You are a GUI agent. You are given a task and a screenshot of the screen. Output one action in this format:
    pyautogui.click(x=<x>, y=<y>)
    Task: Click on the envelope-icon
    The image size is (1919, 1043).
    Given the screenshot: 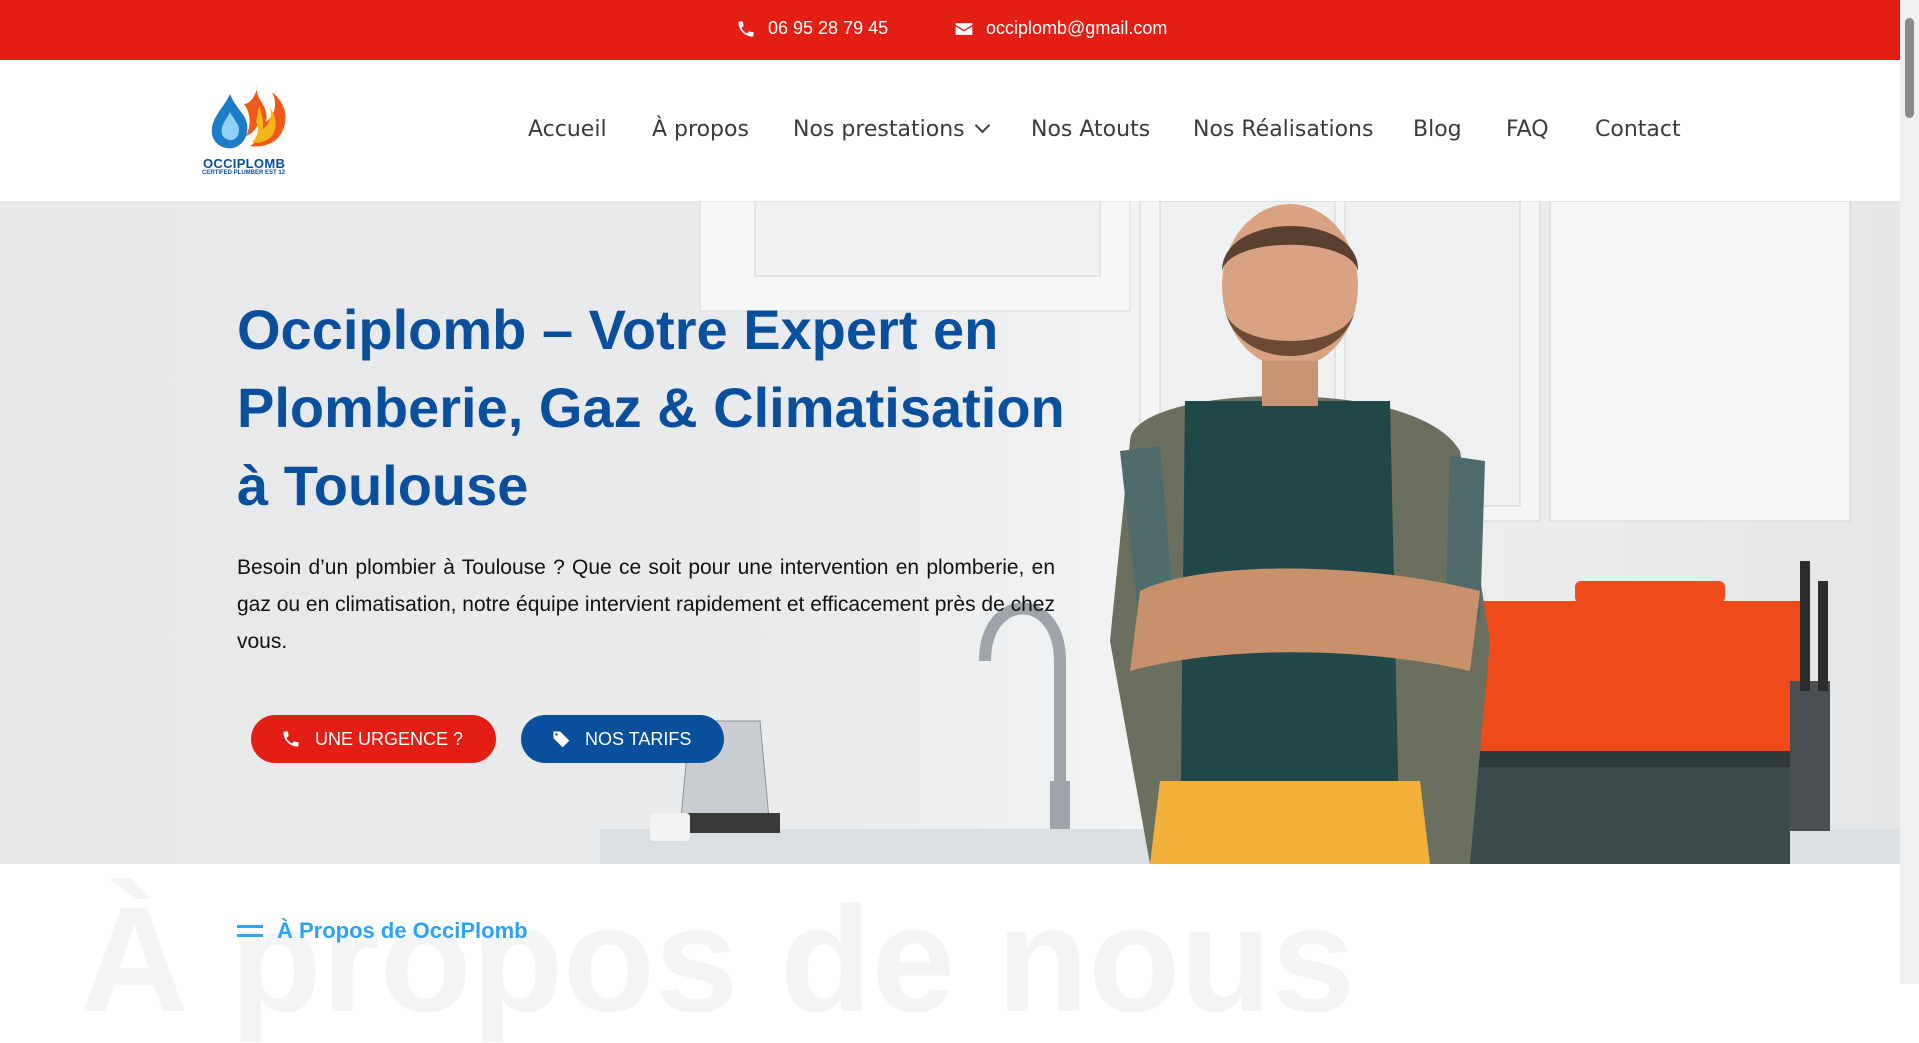 What is the action you would take?
    pyautogui.click(x=964, y=28)
    